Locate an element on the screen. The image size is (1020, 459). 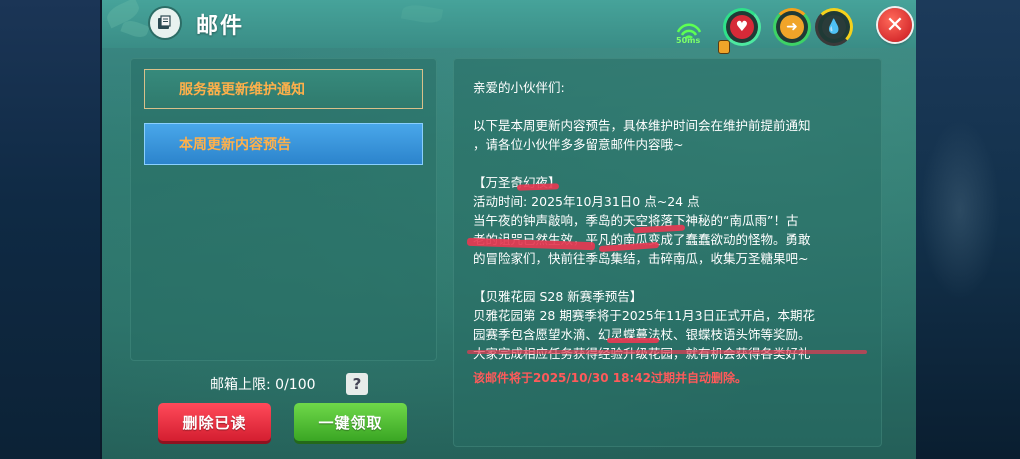
body-line: 贝雅花园第 28 期赛季将于2025年11月3日正式开启，本期花 is located at coordinates (644, 315).